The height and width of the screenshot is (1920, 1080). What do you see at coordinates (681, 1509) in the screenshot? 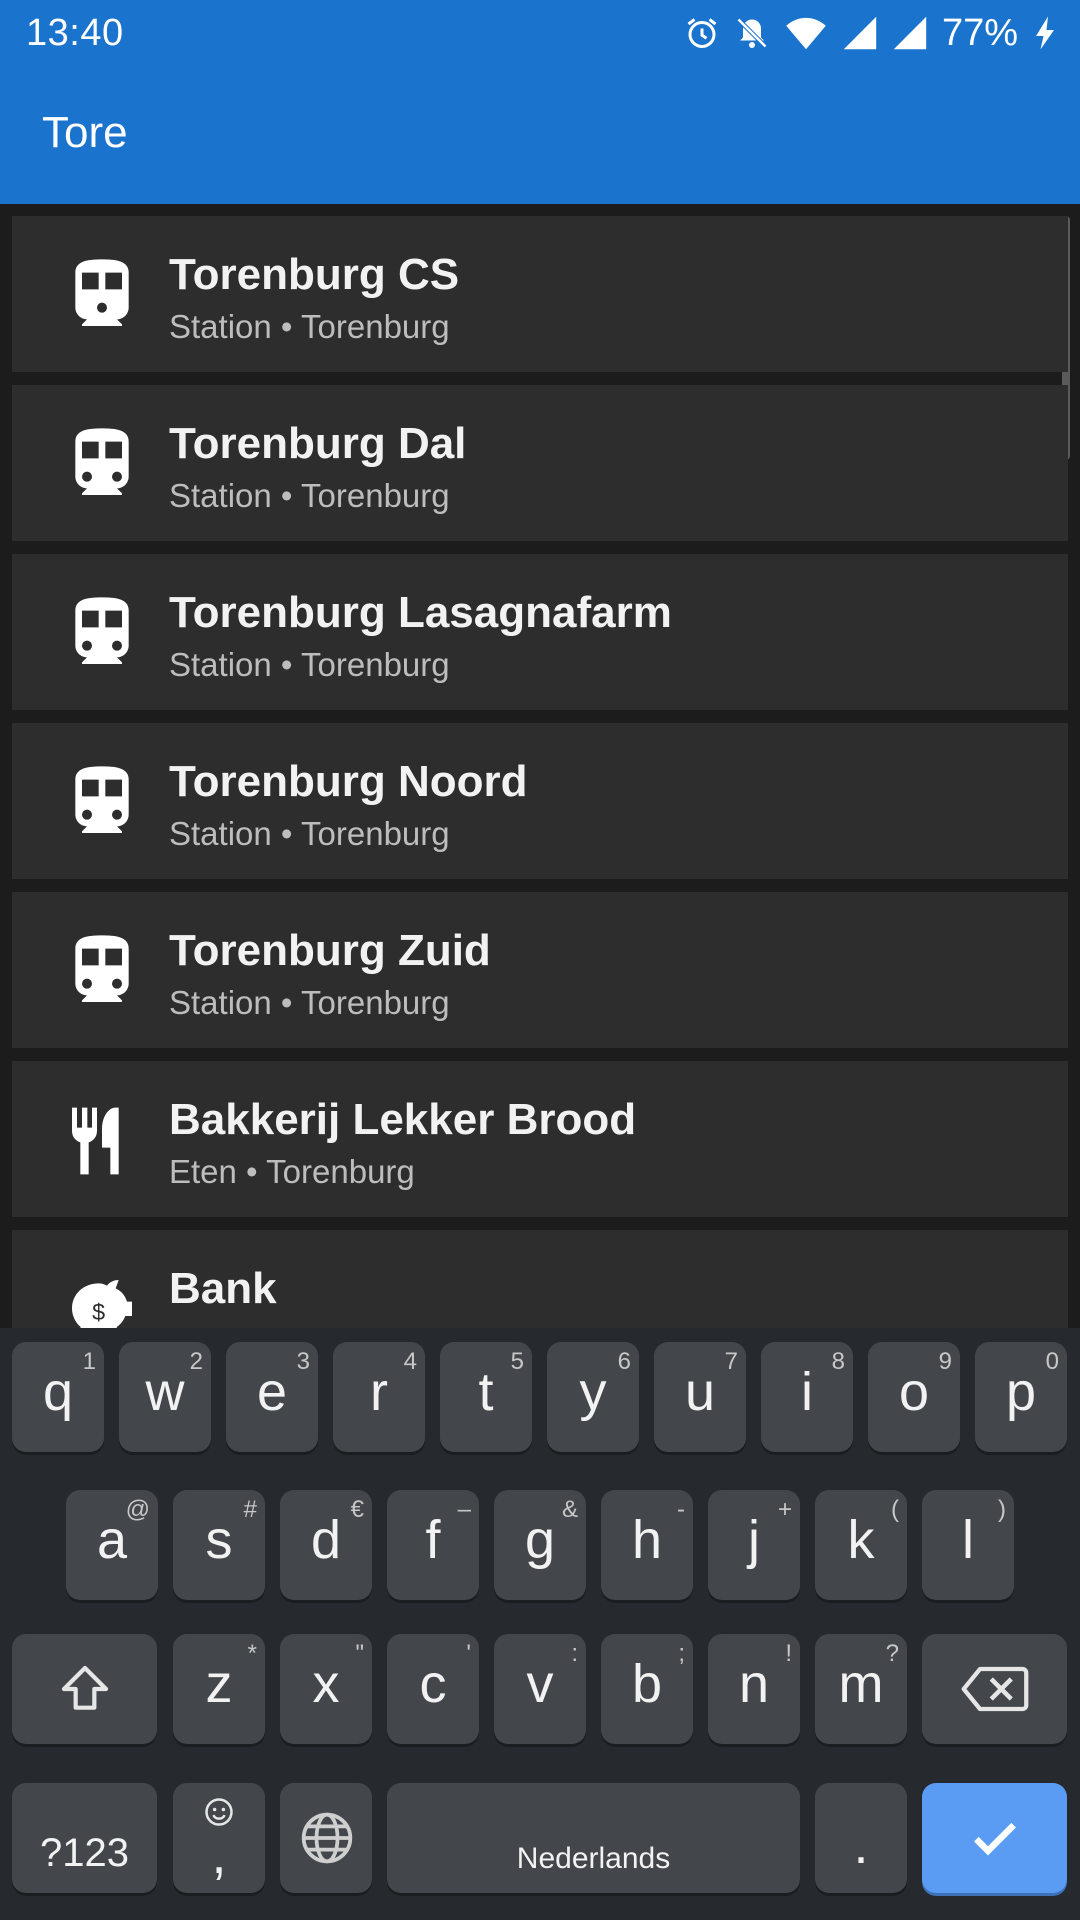
I see `key-hint: -` at bounding box center [681, 1509].